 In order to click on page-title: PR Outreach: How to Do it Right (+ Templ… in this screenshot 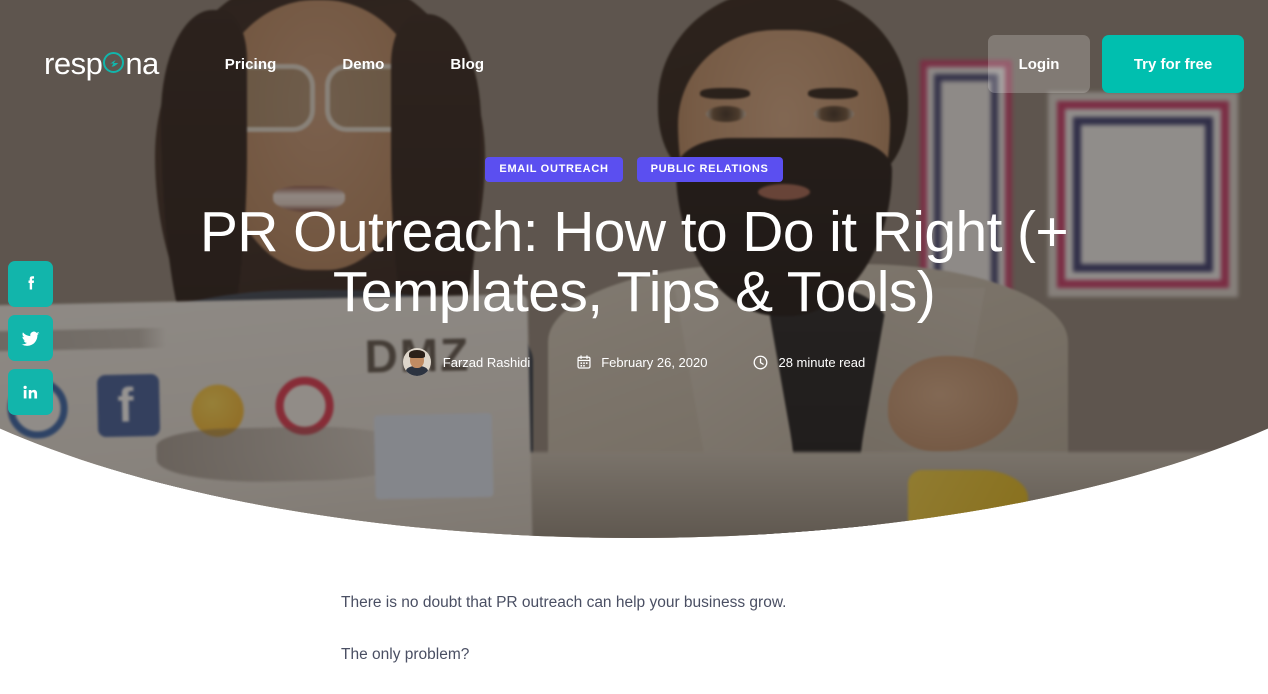, I will do `click(634, 262)`.